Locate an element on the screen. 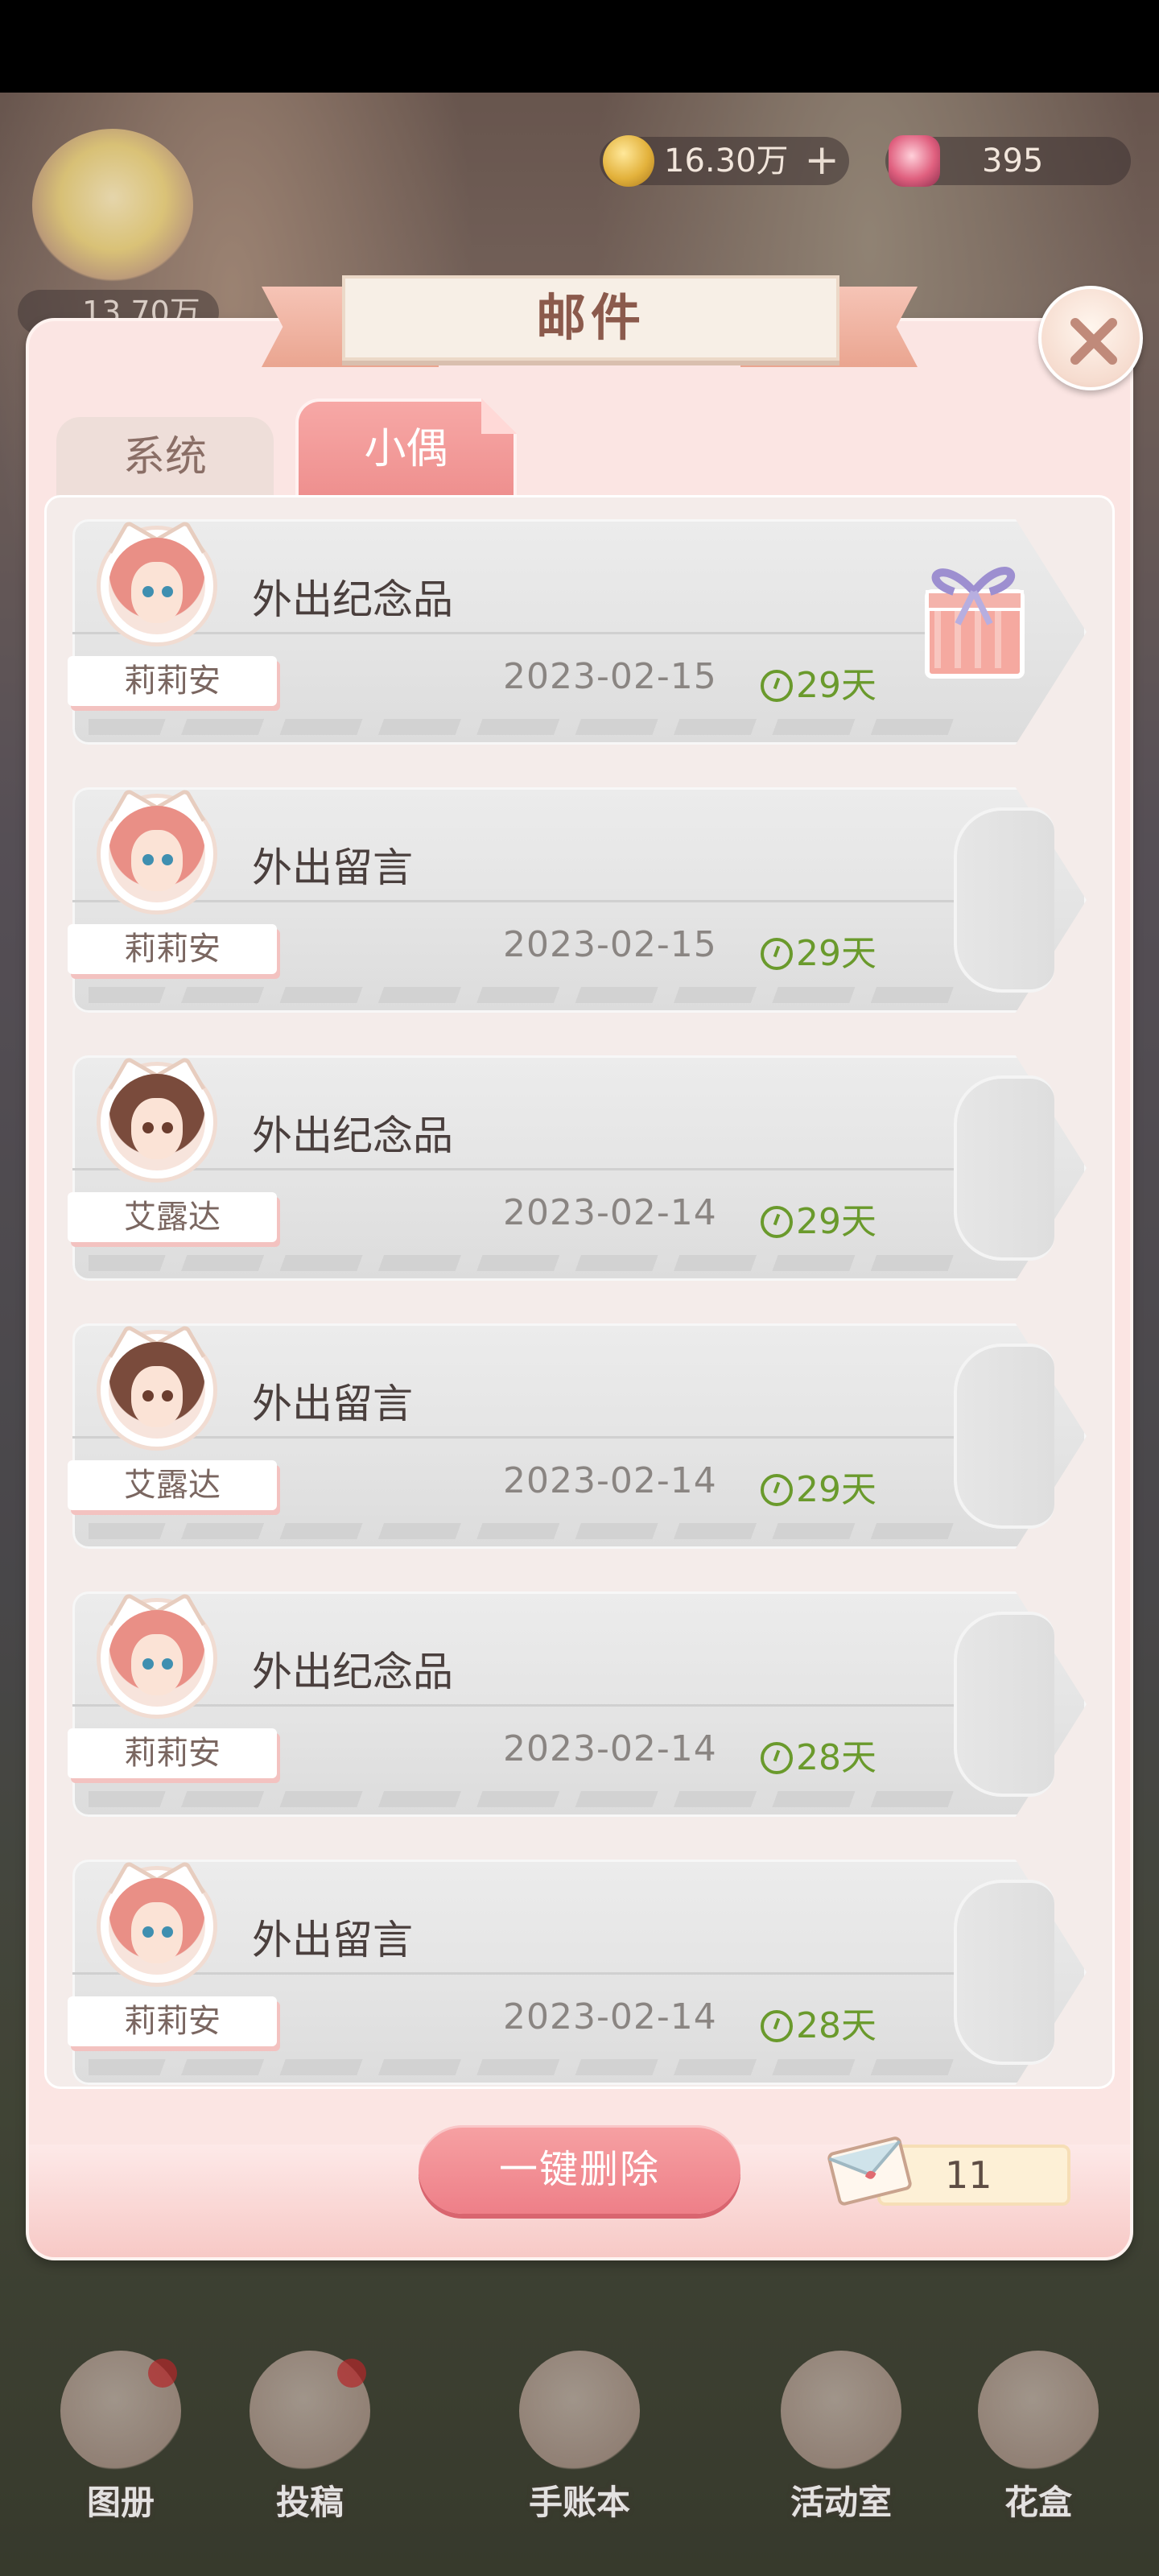 Image resolution: width=1159 pixels, height=2576 pixels. mail-item: 艾露达 外出留言 2023-02-14 29天 is located at coordinates (577, 1436).